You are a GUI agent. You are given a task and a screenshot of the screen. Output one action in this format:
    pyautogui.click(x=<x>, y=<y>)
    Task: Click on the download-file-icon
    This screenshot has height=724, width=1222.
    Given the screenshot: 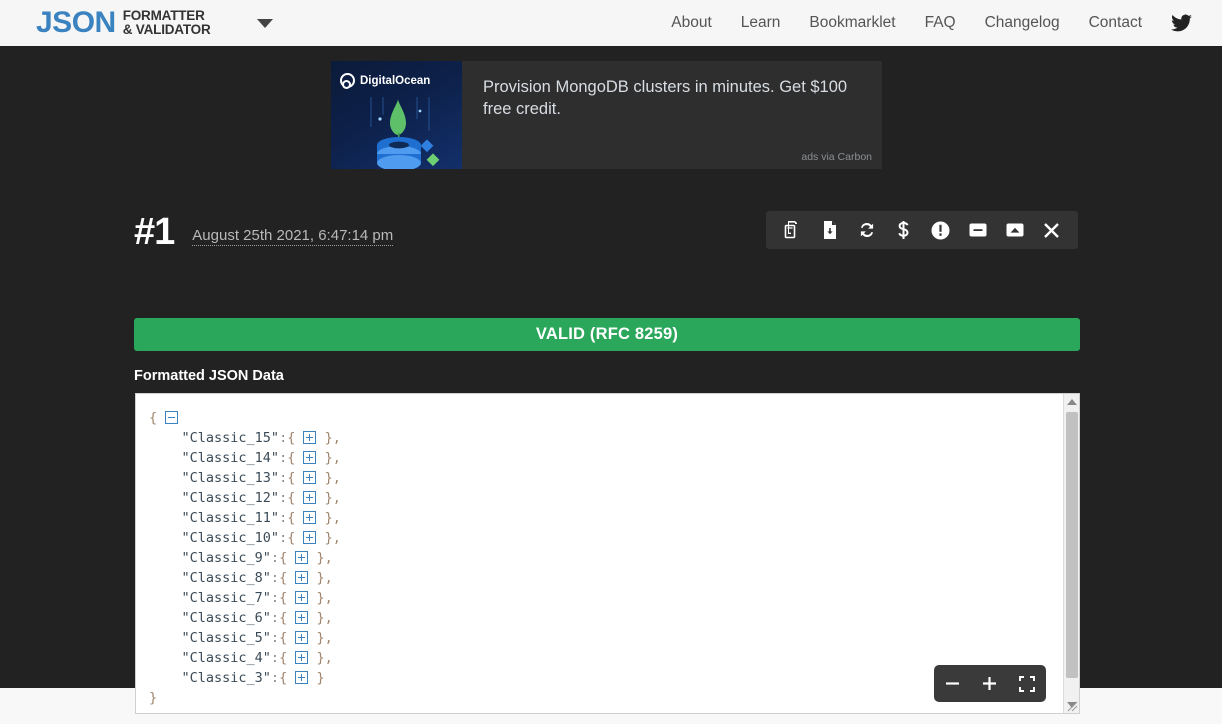 What is the action you would take?
    pyautogui.click(x=830, y=230)
    